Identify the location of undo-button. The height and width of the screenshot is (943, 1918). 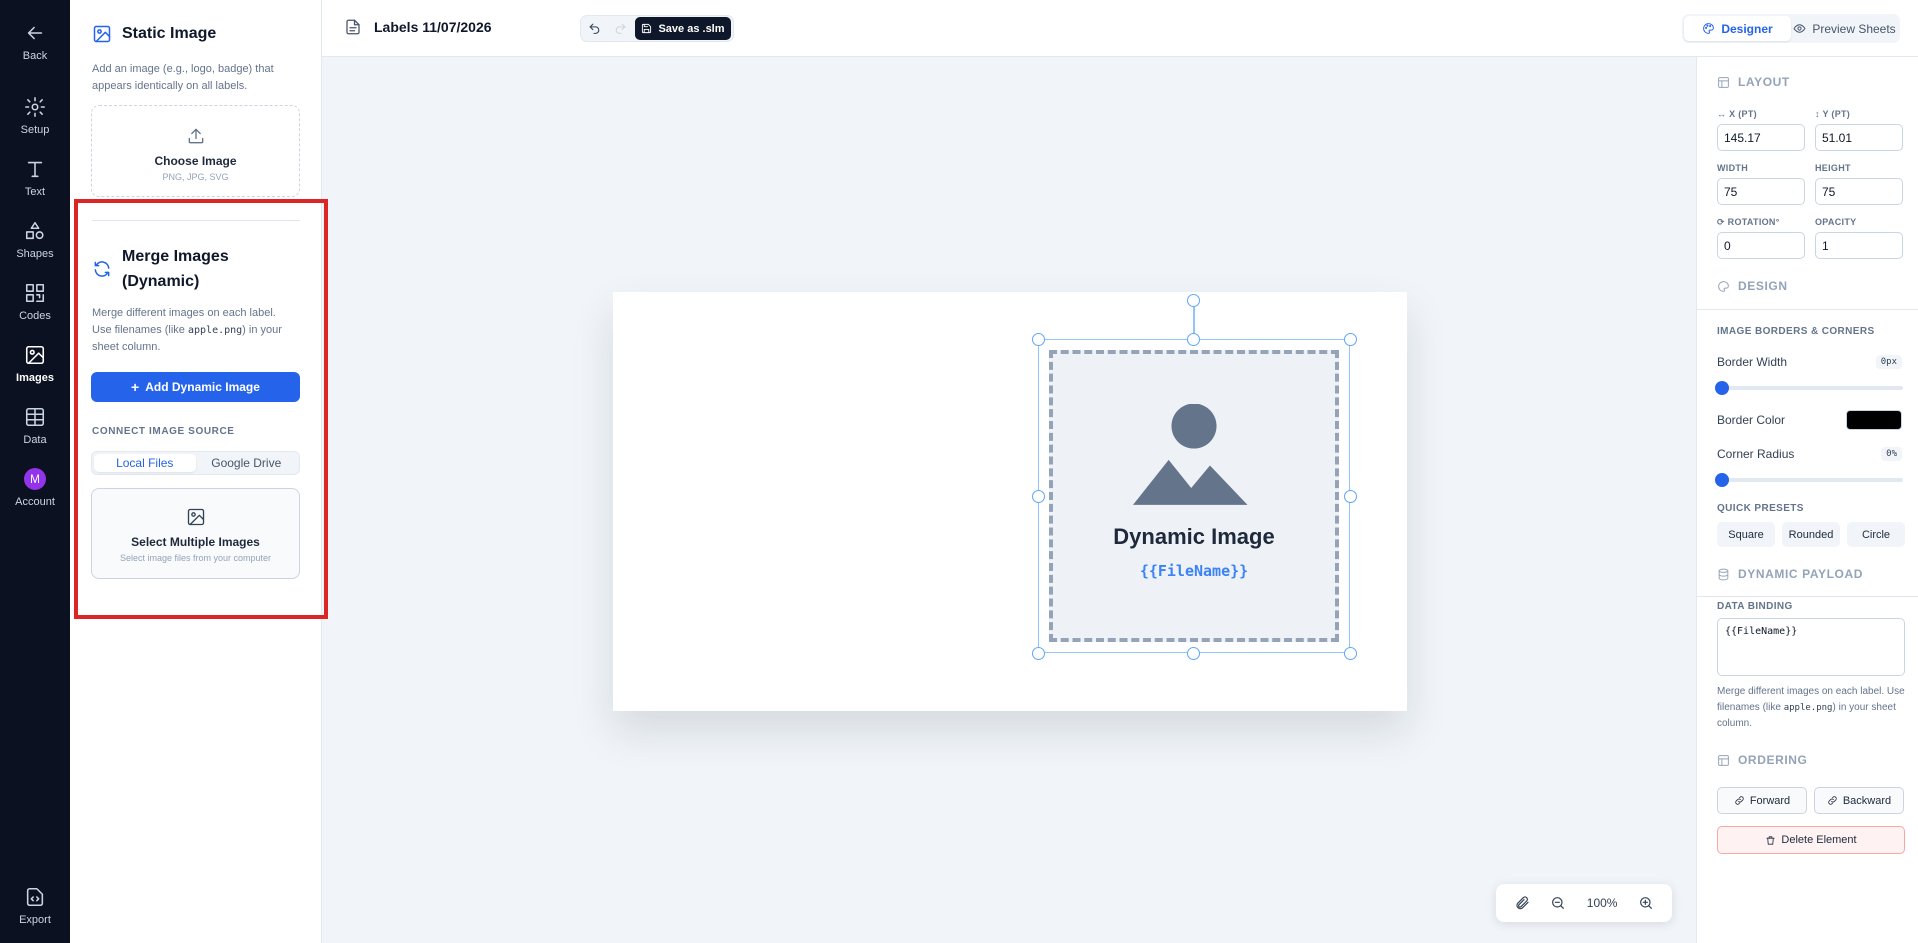
(594, 28).